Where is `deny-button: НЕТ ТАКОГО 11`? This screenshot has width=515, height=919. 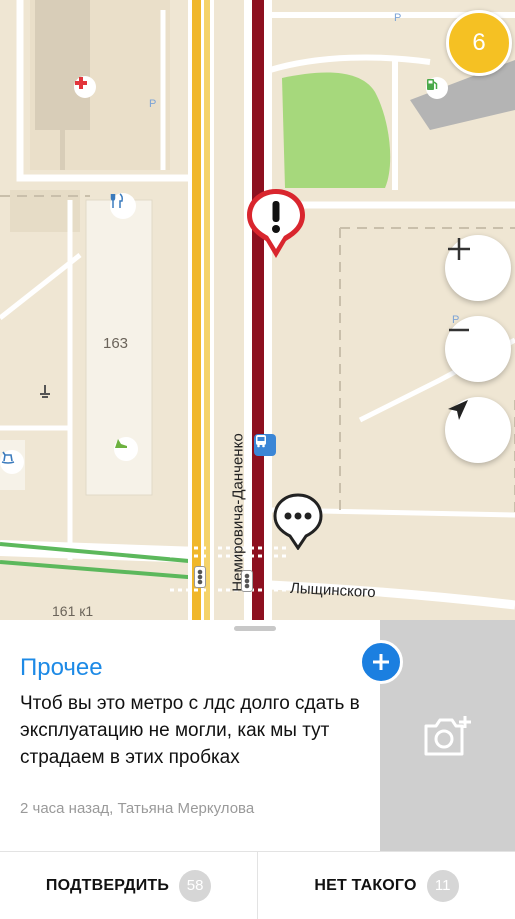 deny-button: НЕТ ТАКОГО 11 is located at coordinates (386, 885).